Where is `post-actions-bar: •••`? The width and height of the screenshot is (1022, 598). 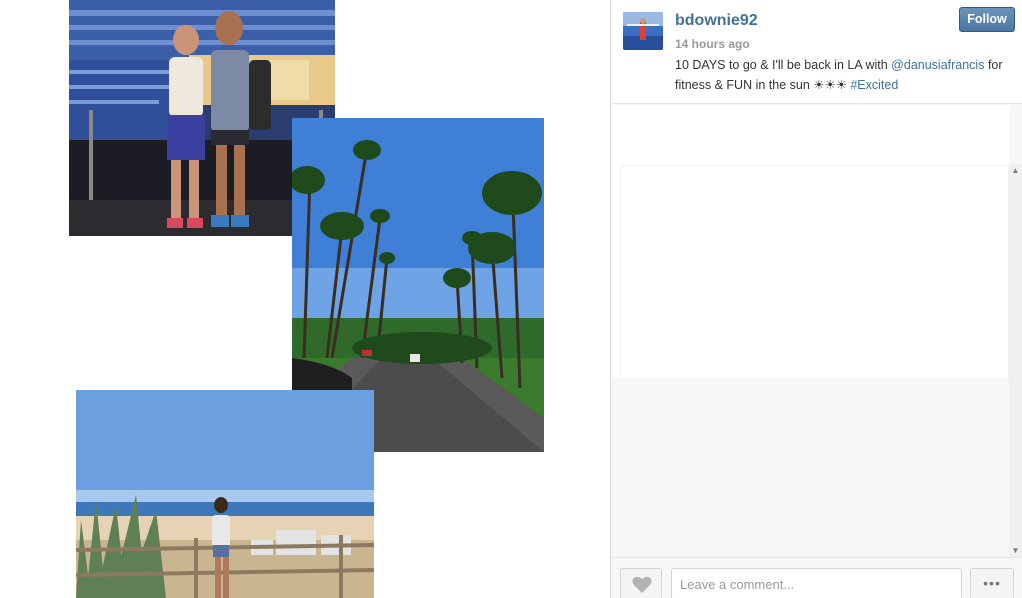 post-actions-bar: ••• is located at coordinates (816, 577).